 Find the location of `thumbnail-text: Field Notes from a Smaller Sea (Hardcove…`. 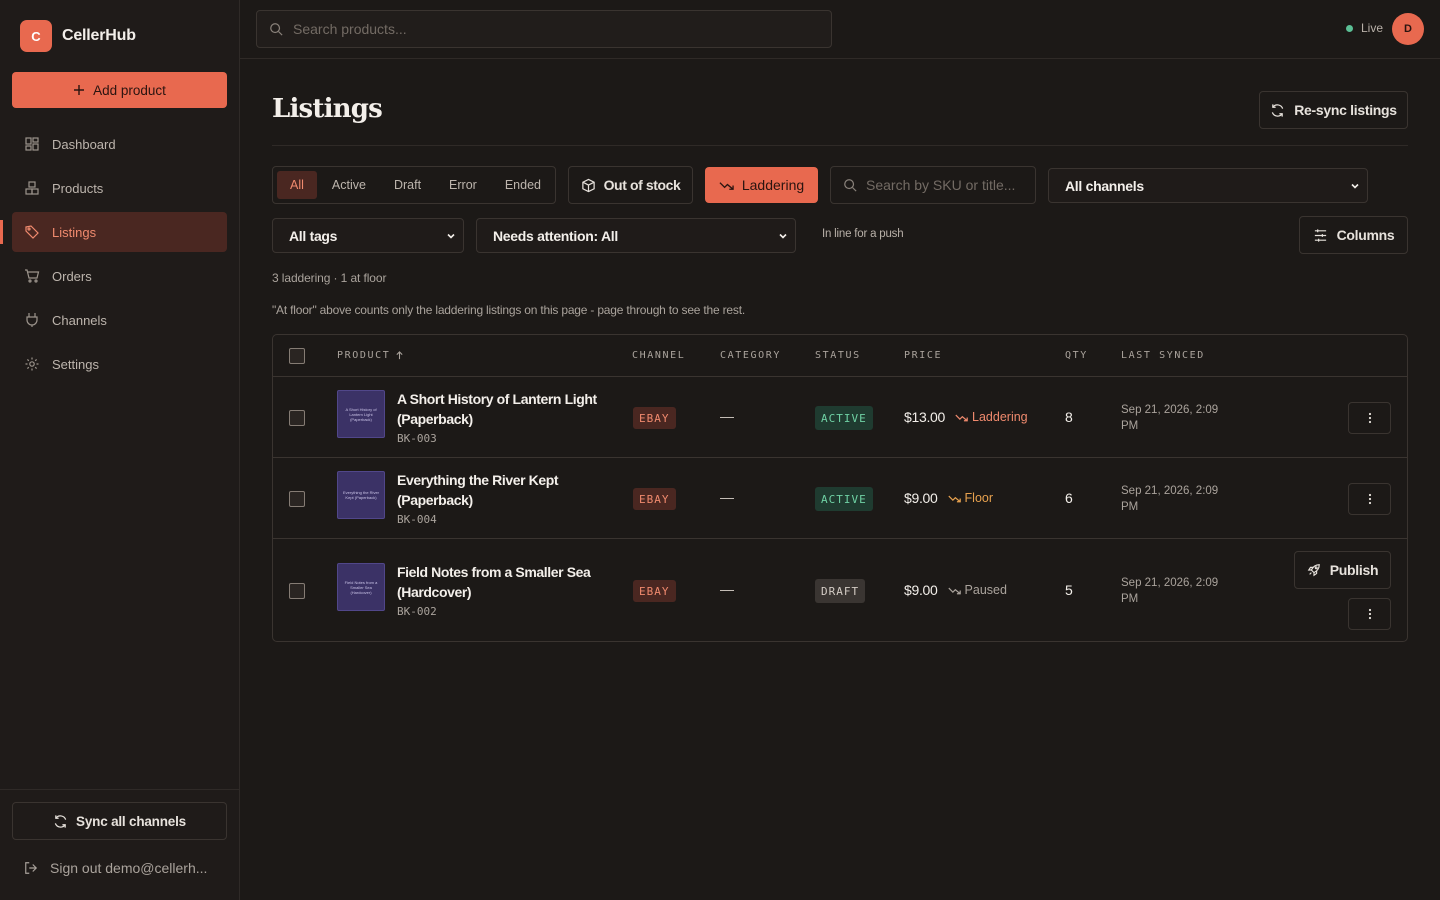

thumbnail-text: Field Notes from a Smaller Sea (Hardcove… is located at coordinates (361, 587).